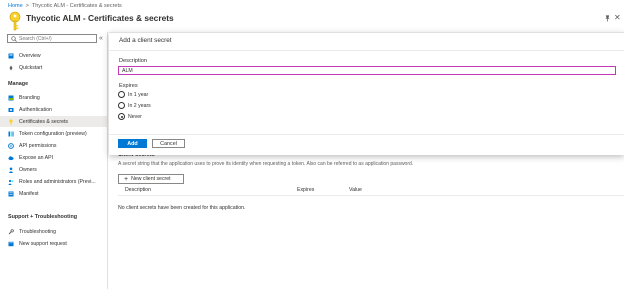  I want to click on radio-in-1-year: In 1 year, so click(133, 94).